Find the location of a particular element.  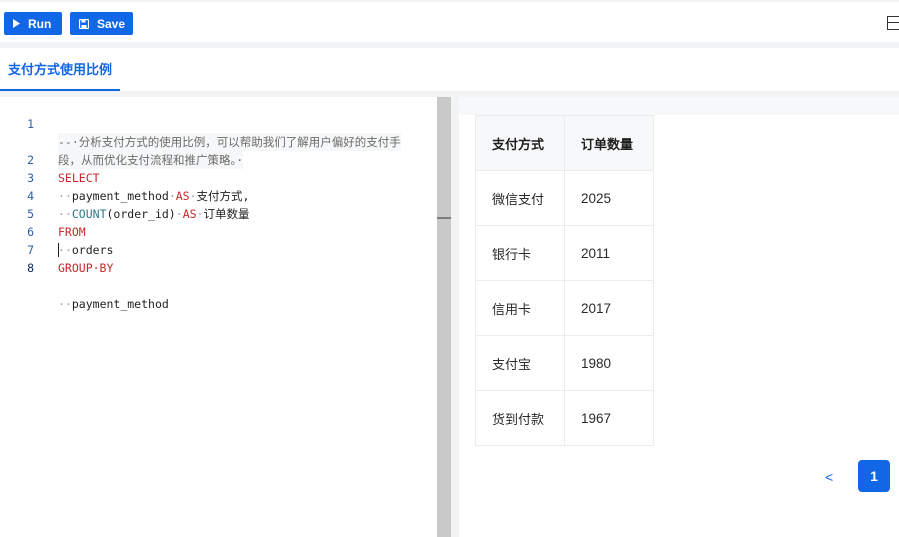

table-cell: 2017 is located at coordinates (609, 308).